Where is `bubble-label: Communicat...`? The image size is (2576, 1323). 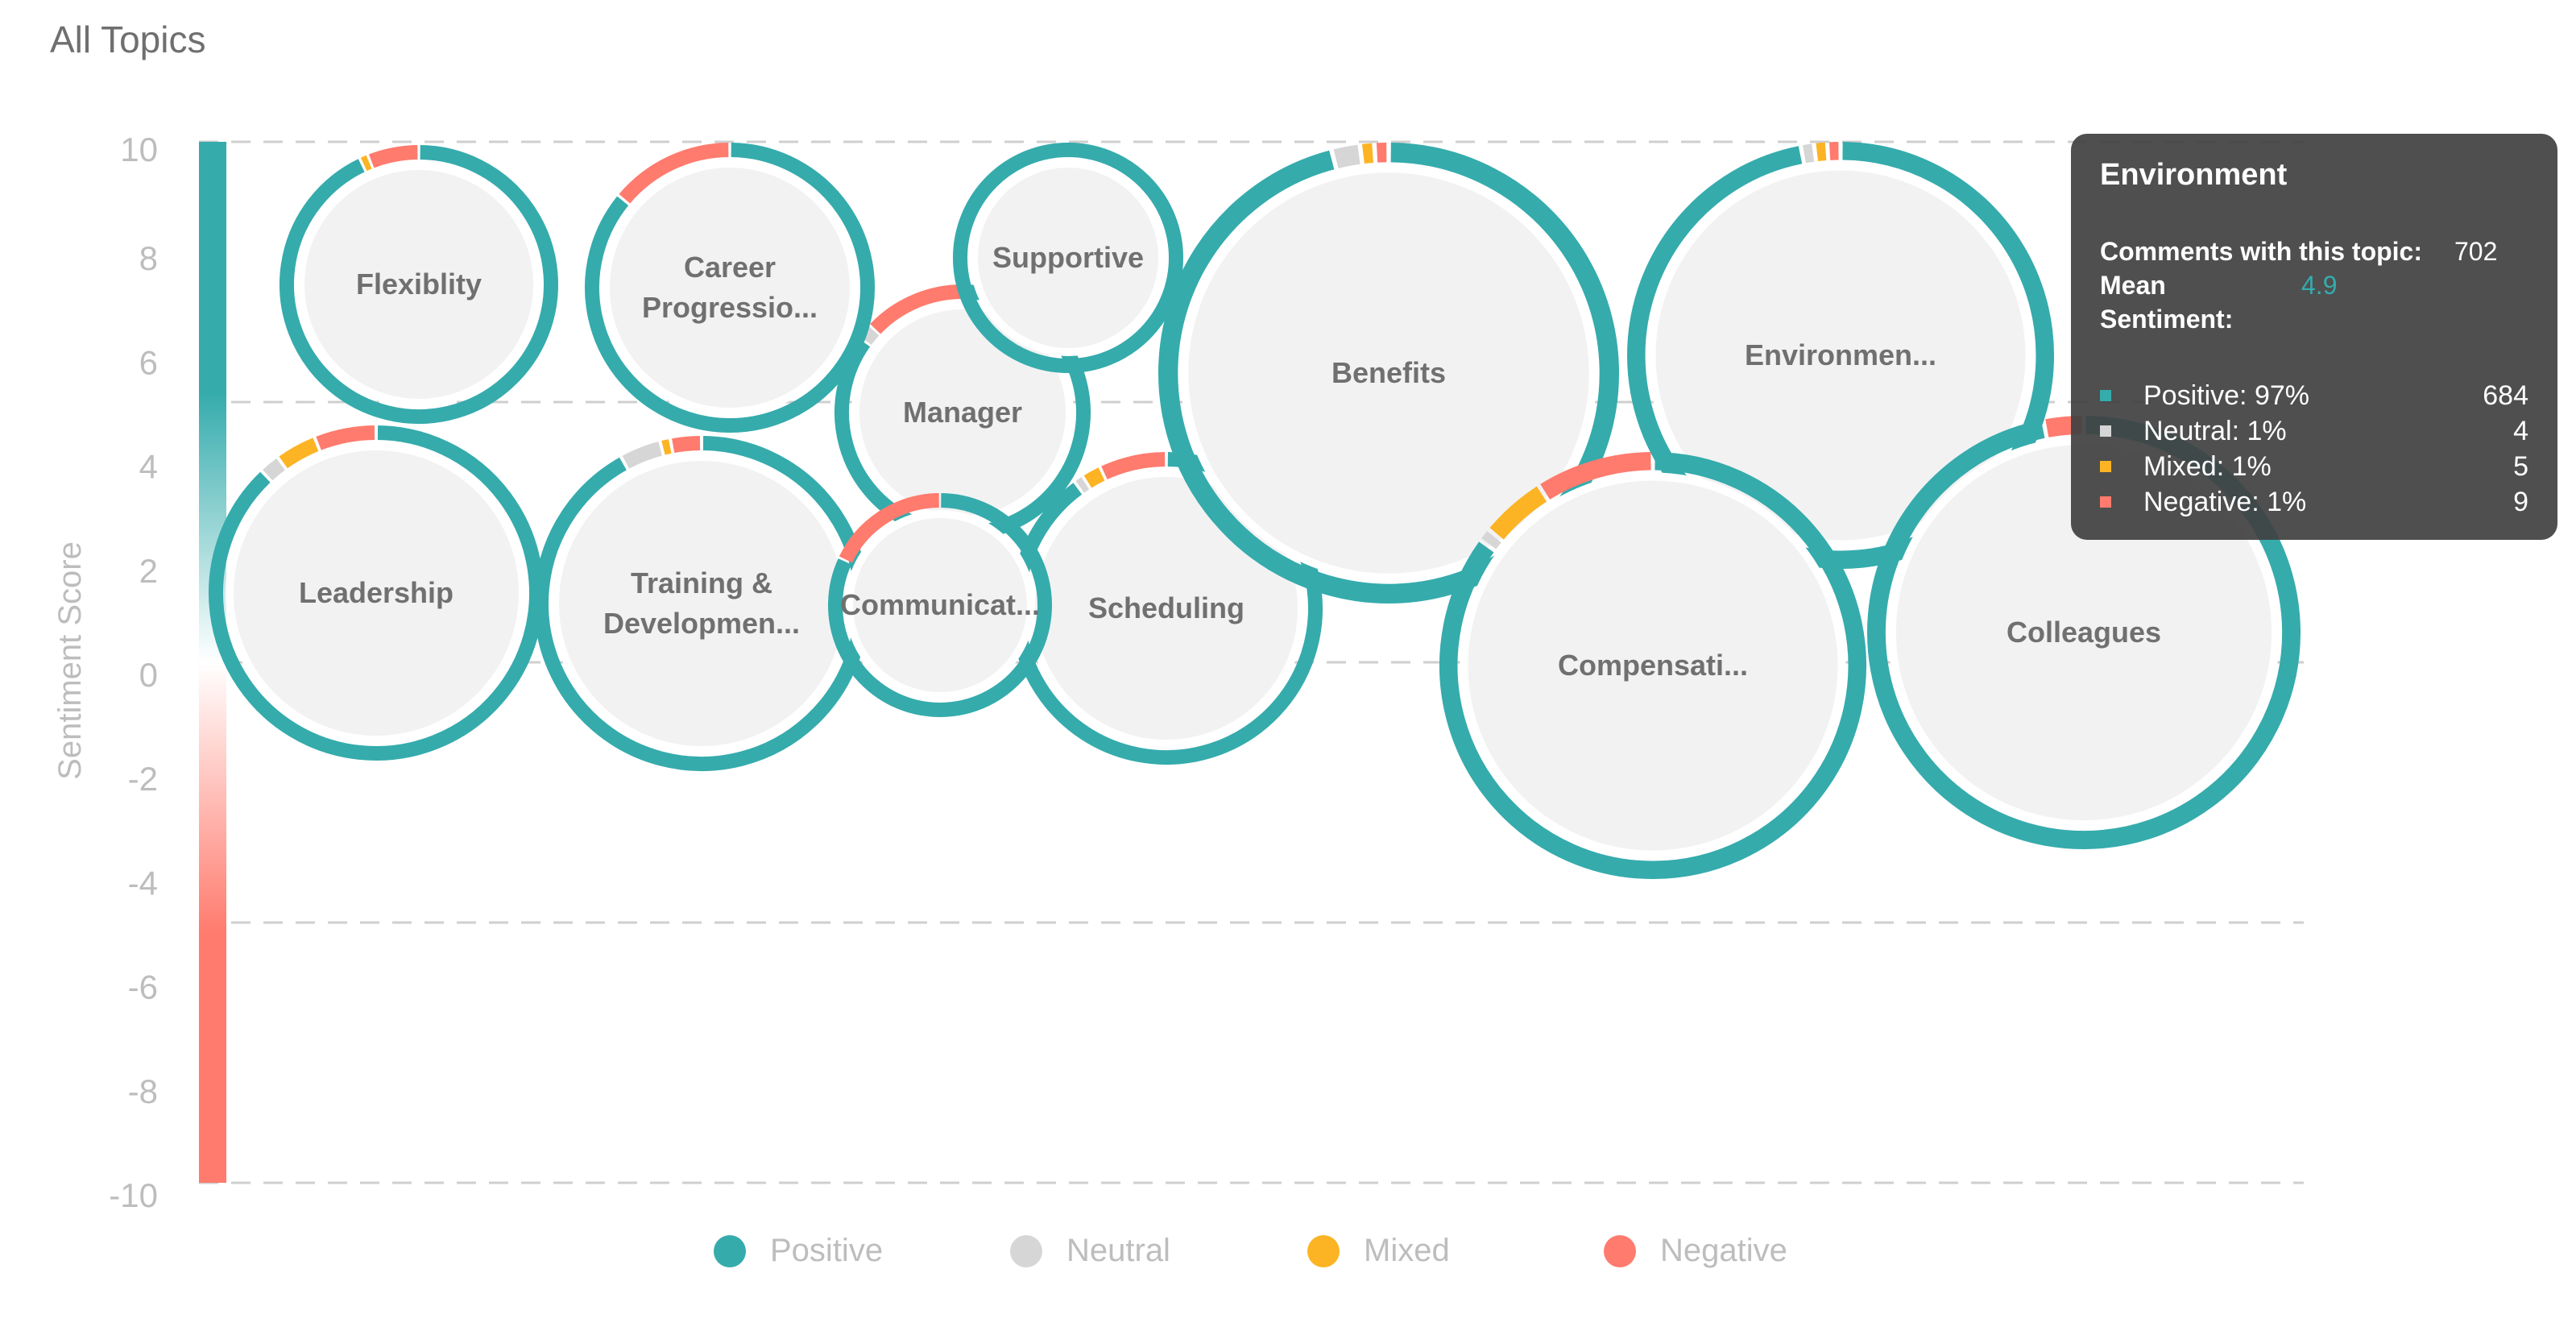
bubble-label: Communicat... is located at coordinates (940, 604).